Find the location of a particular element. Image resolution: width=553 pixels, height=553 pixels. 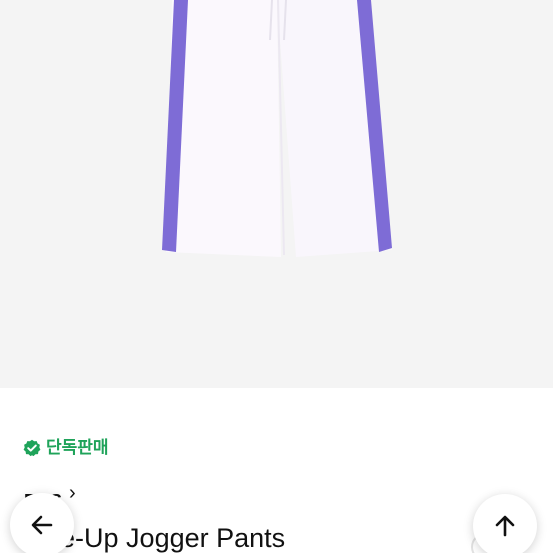

exclusive-badge-label: 단독판매 is located at coordinates (77, 448).